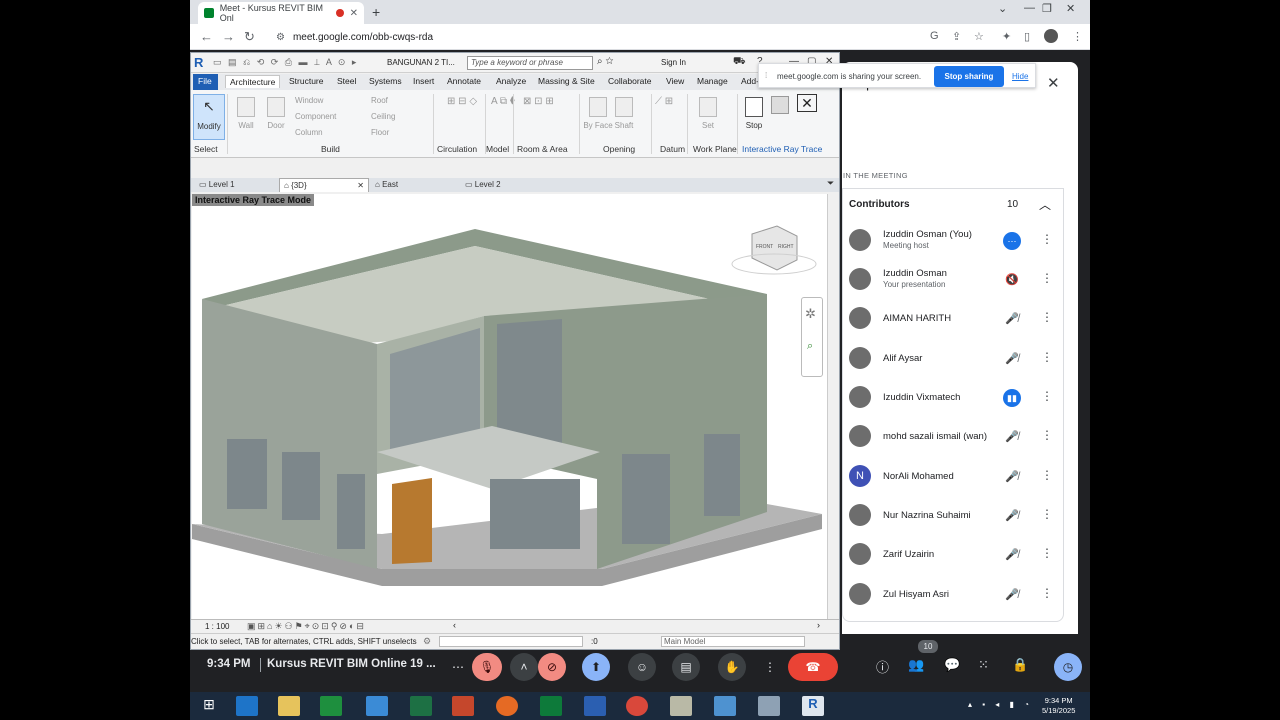 The image size is (1280, 720). I want to click on ribbon-tab-view: View, so click(675, 81).